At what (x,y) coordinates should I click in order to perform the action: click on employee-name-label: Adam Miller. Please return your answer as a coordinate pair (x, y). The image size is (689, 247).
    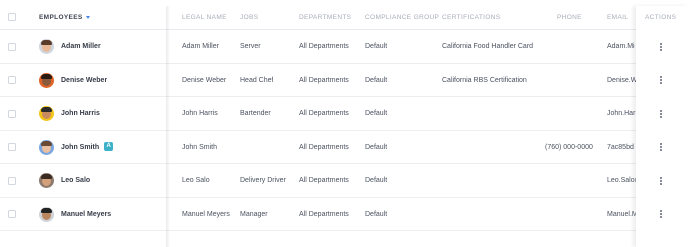
    Looking at the image, I should click on (81, 46).